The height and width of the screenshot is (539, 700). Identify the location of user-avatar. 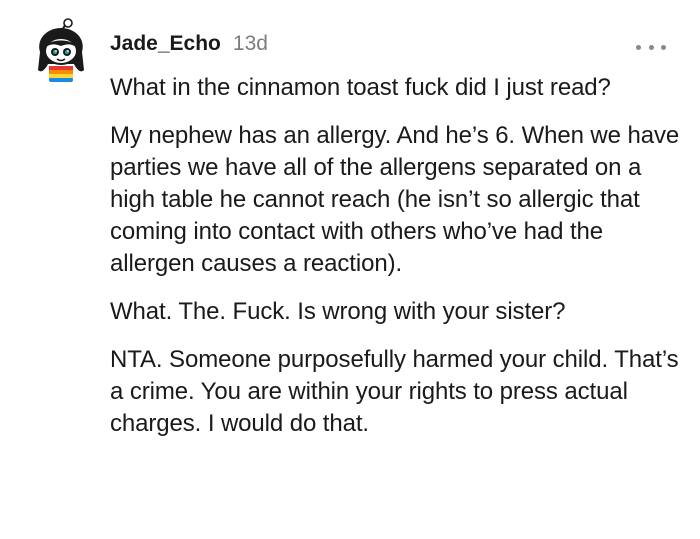
(61, 51).